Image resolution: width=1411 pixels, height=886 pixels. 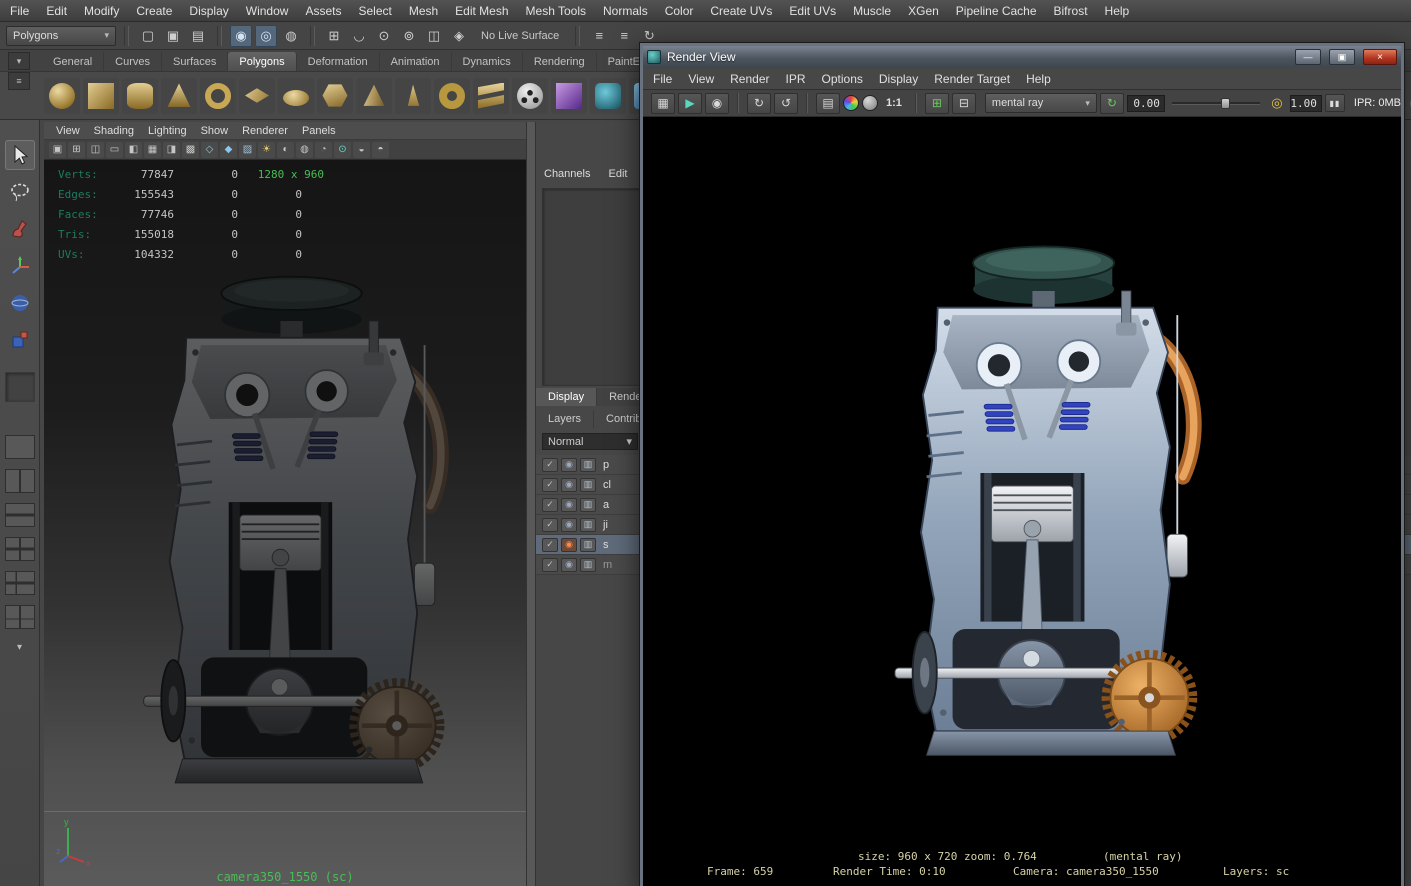 I want to click on use-all-lights-icon: ☀, so click(x=266, y=149).